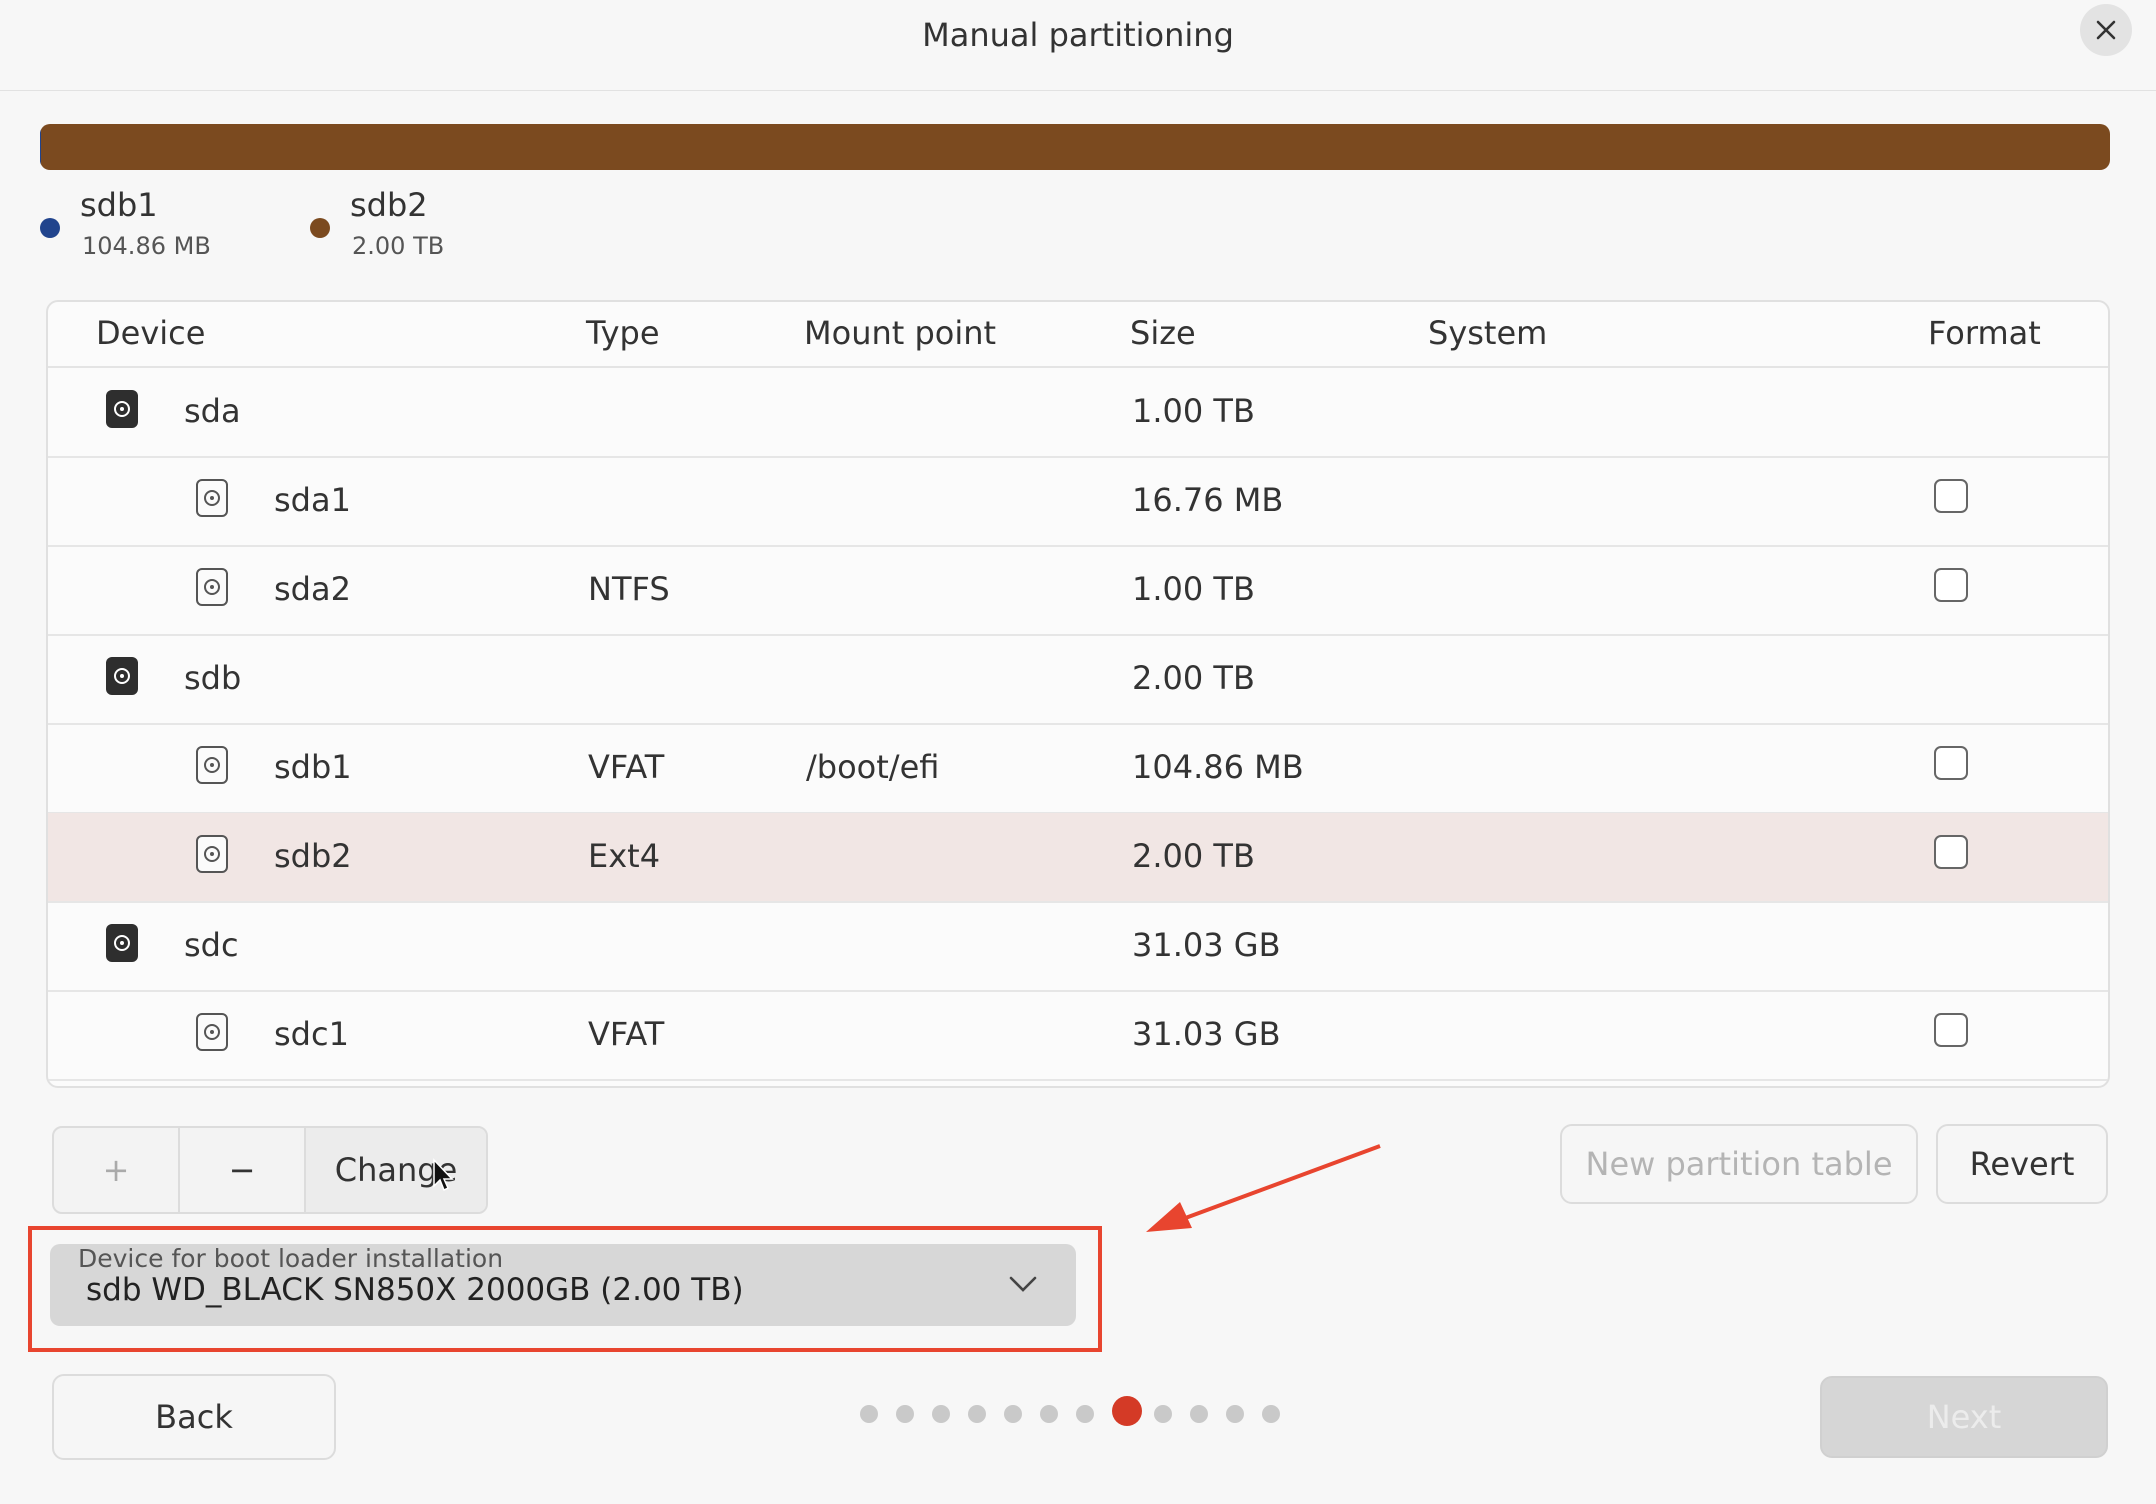 The width and height of the screenshot is (2156, 1504). I want to click on header-mount: Mount point, so click(900, 333).